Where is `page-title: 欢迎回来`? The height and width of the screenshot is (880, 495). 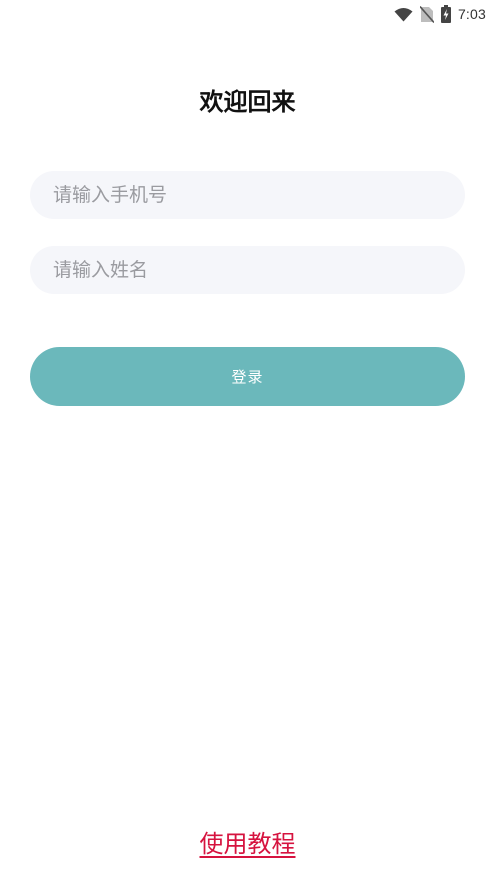 page-title: 欢迎回来 is located at coordinates (247, 102).